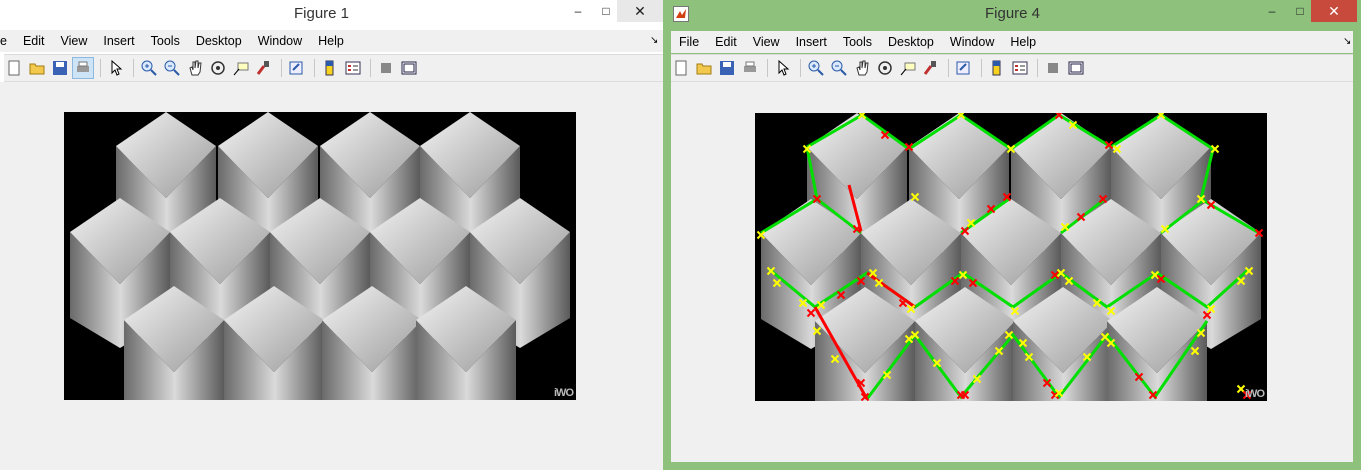 This screenshot has height=470, width=1361. I want to click on menu-file: File, so click(689, 42).